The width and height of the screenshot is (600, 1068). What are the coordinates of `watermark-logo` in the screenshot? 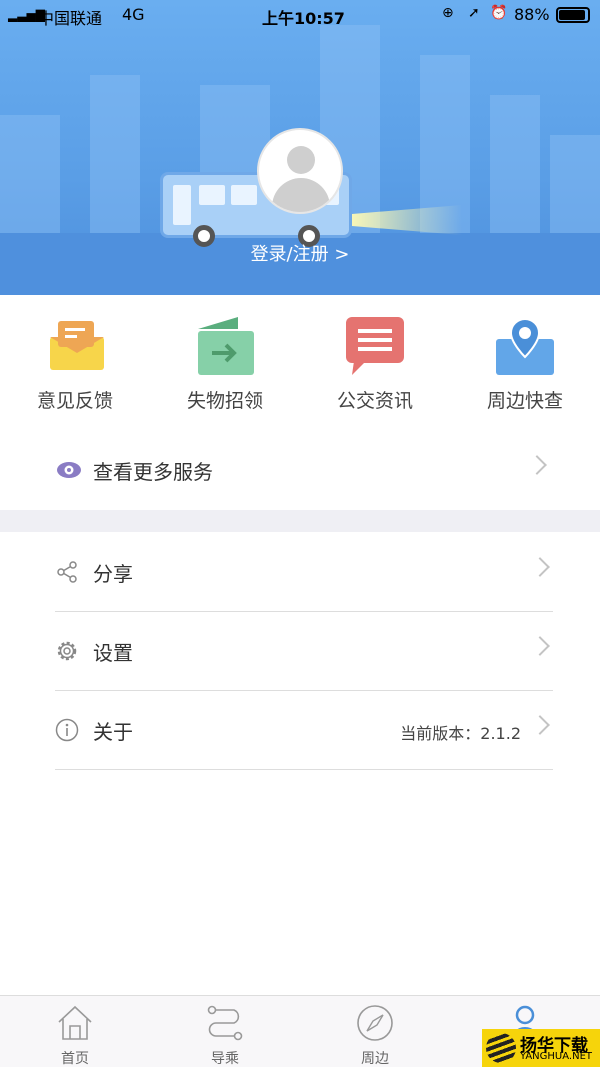 It's located at (501, 1048).